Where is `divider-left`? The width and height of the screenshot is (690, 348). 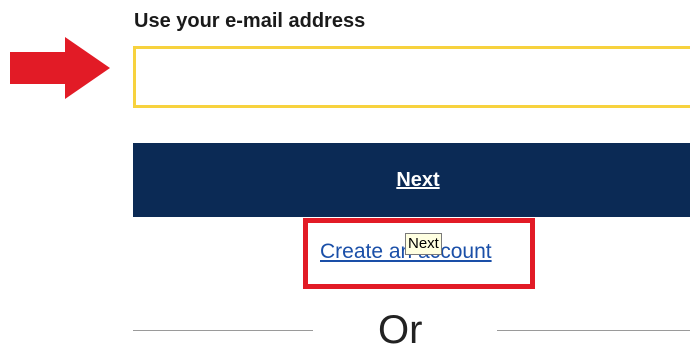 divider-left is located at coordinates (223, 330).